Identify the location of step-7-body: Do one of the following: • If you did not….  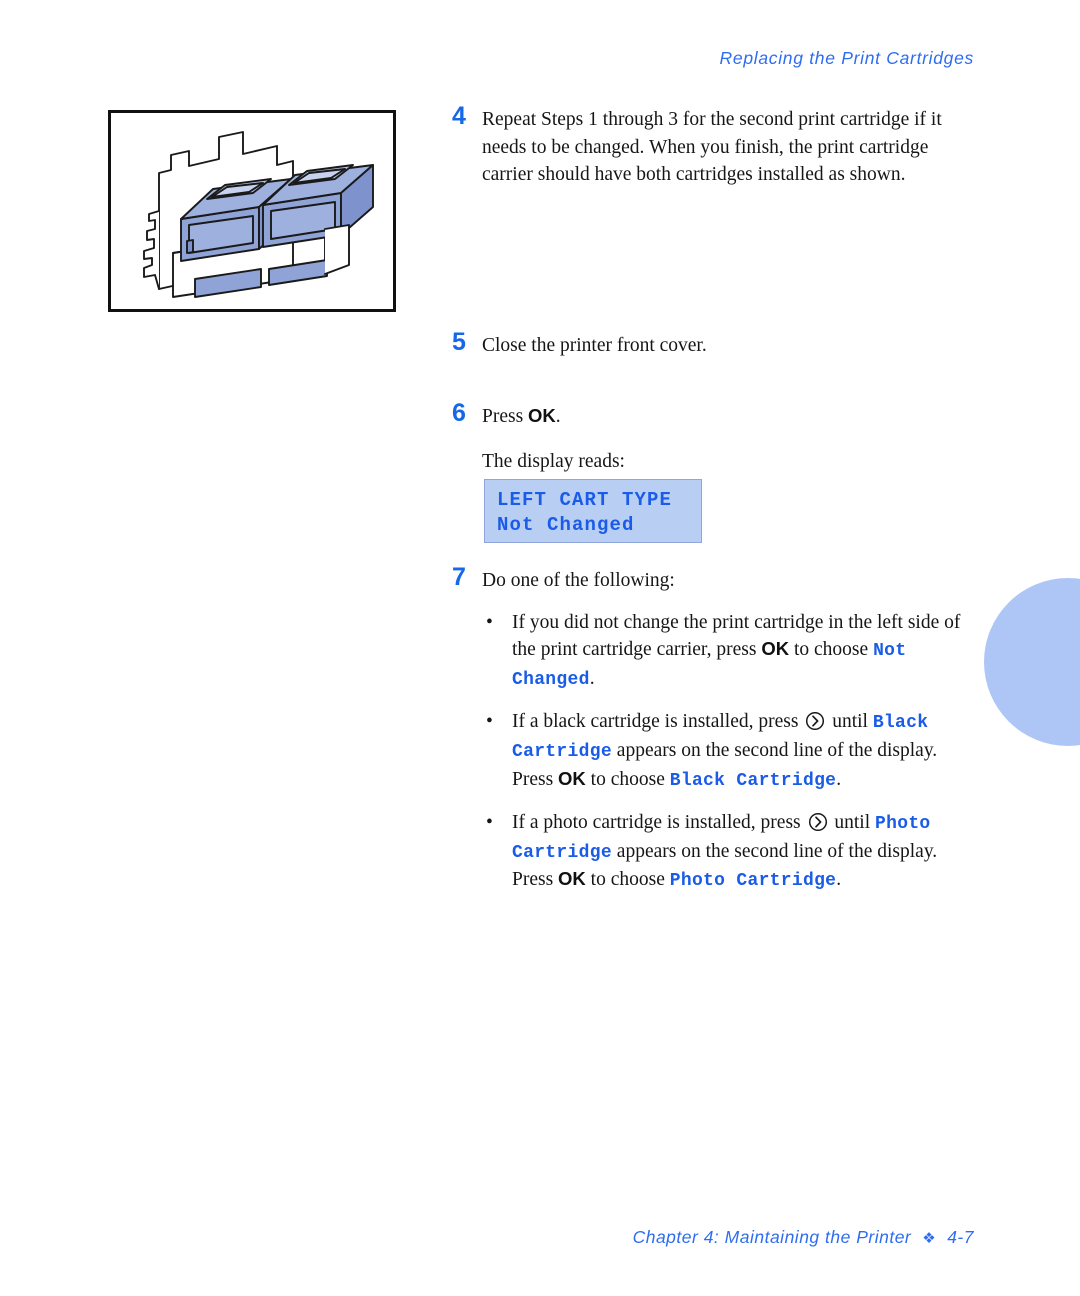
(727, 731).